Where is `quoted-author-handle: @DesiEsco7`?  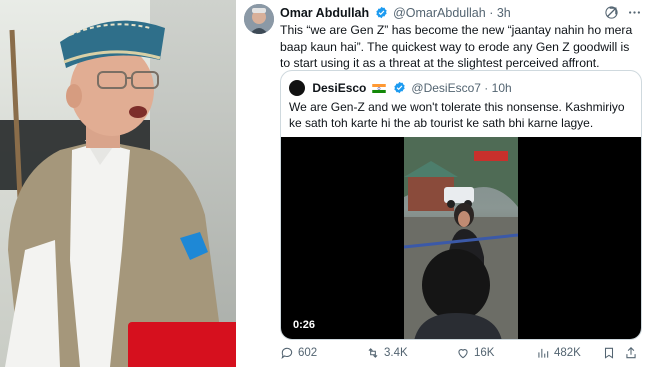
quoted-author-handle: @DesiEsco7 is located at coordinates (446, 88).